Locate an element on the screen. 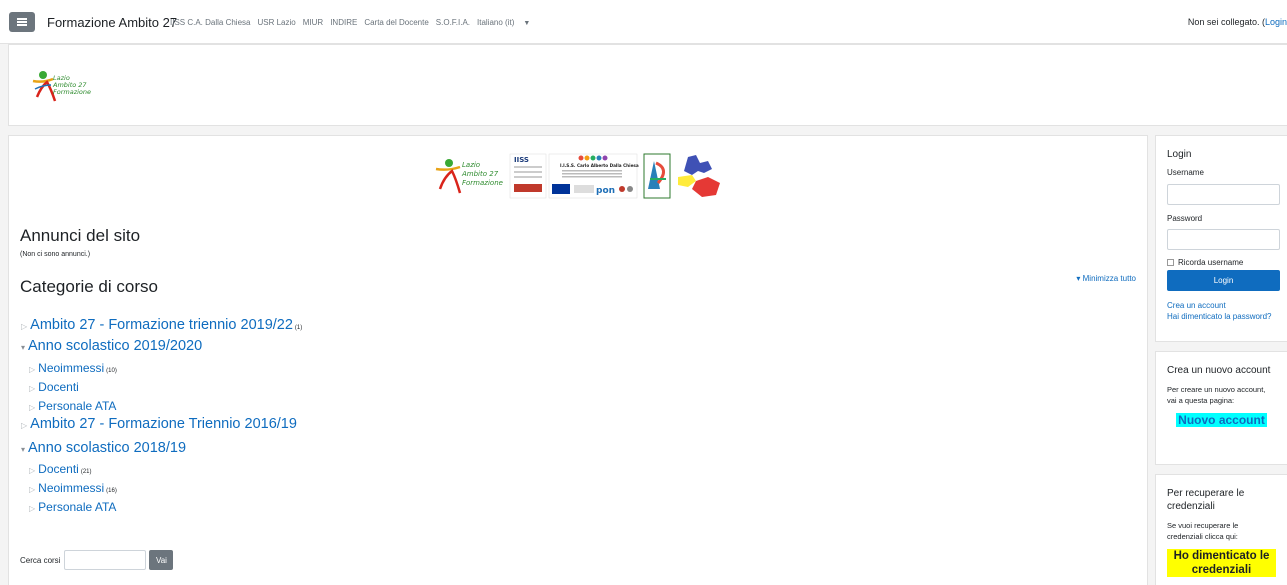 This screenshot has width=1287, height=585. banner-logo-line-2: Ambito 27 is located at coordinates (480, 174).